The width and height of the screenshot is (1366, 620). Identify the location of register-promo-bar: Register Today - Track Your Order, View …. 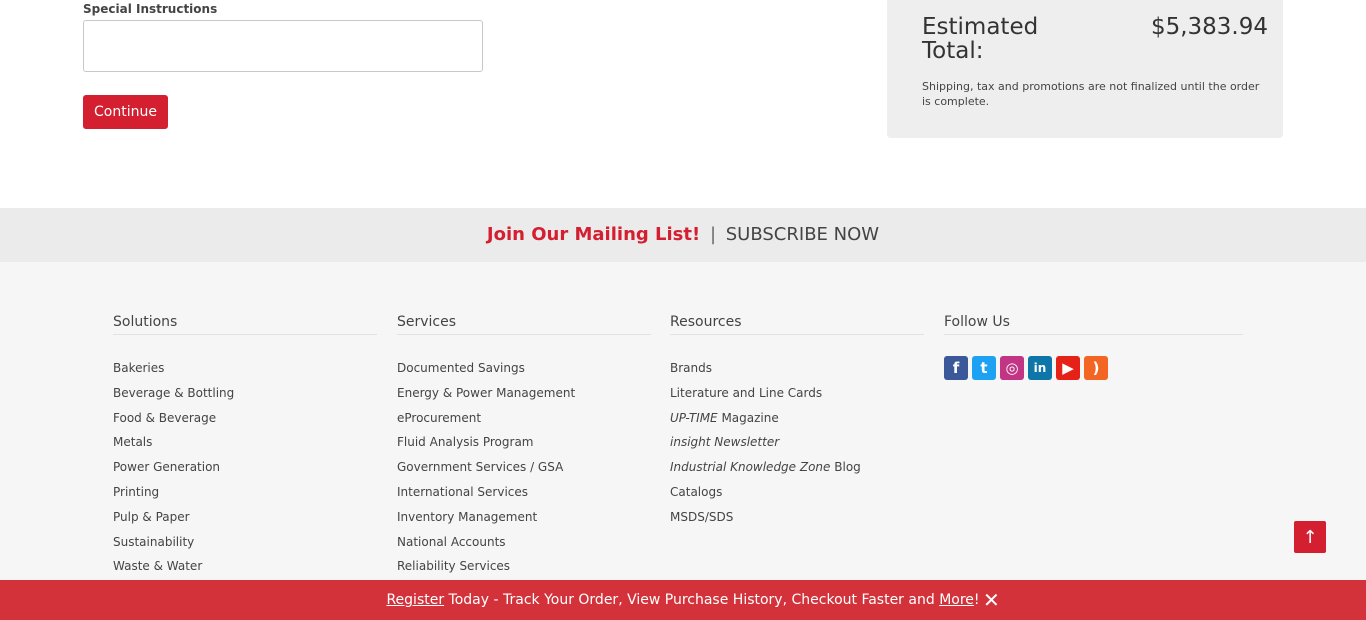
(683, 600).